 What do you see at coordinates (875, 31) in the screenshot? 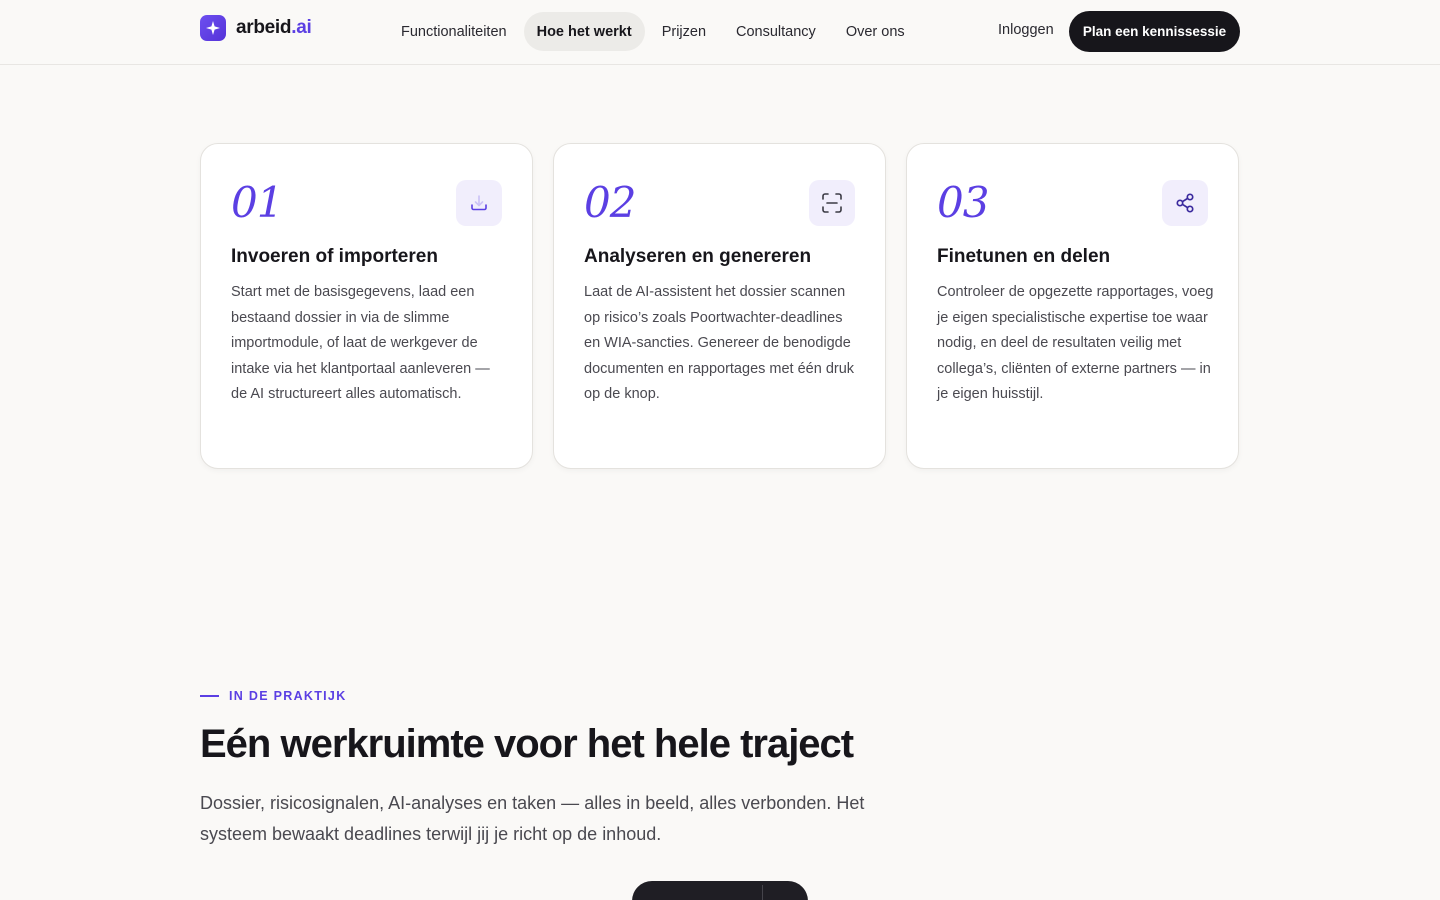
I see `nav-over-ons: Over ons` at bounding box center [875, 31].